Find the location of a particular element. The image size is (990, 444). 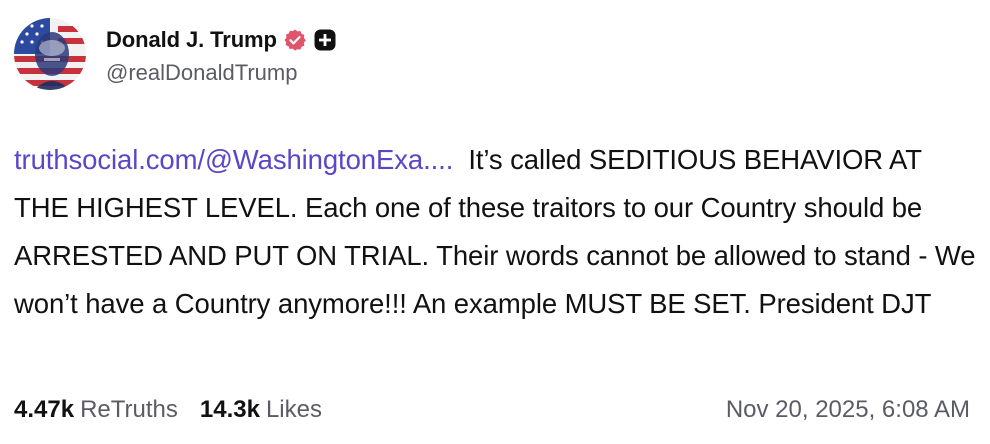

retruths-label: ReTruths is located at coordinates (129, 409).